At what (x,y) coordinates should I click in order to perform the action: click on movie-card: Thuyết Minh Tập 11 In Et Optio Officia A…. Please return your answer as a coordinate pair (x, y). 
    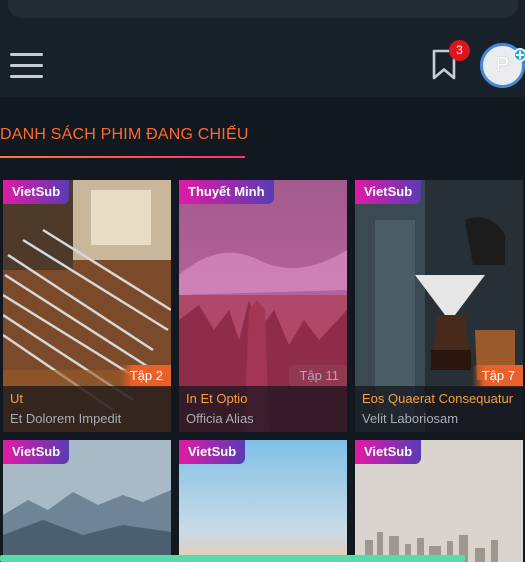
    Looking at the image, I should click on (263, 306).